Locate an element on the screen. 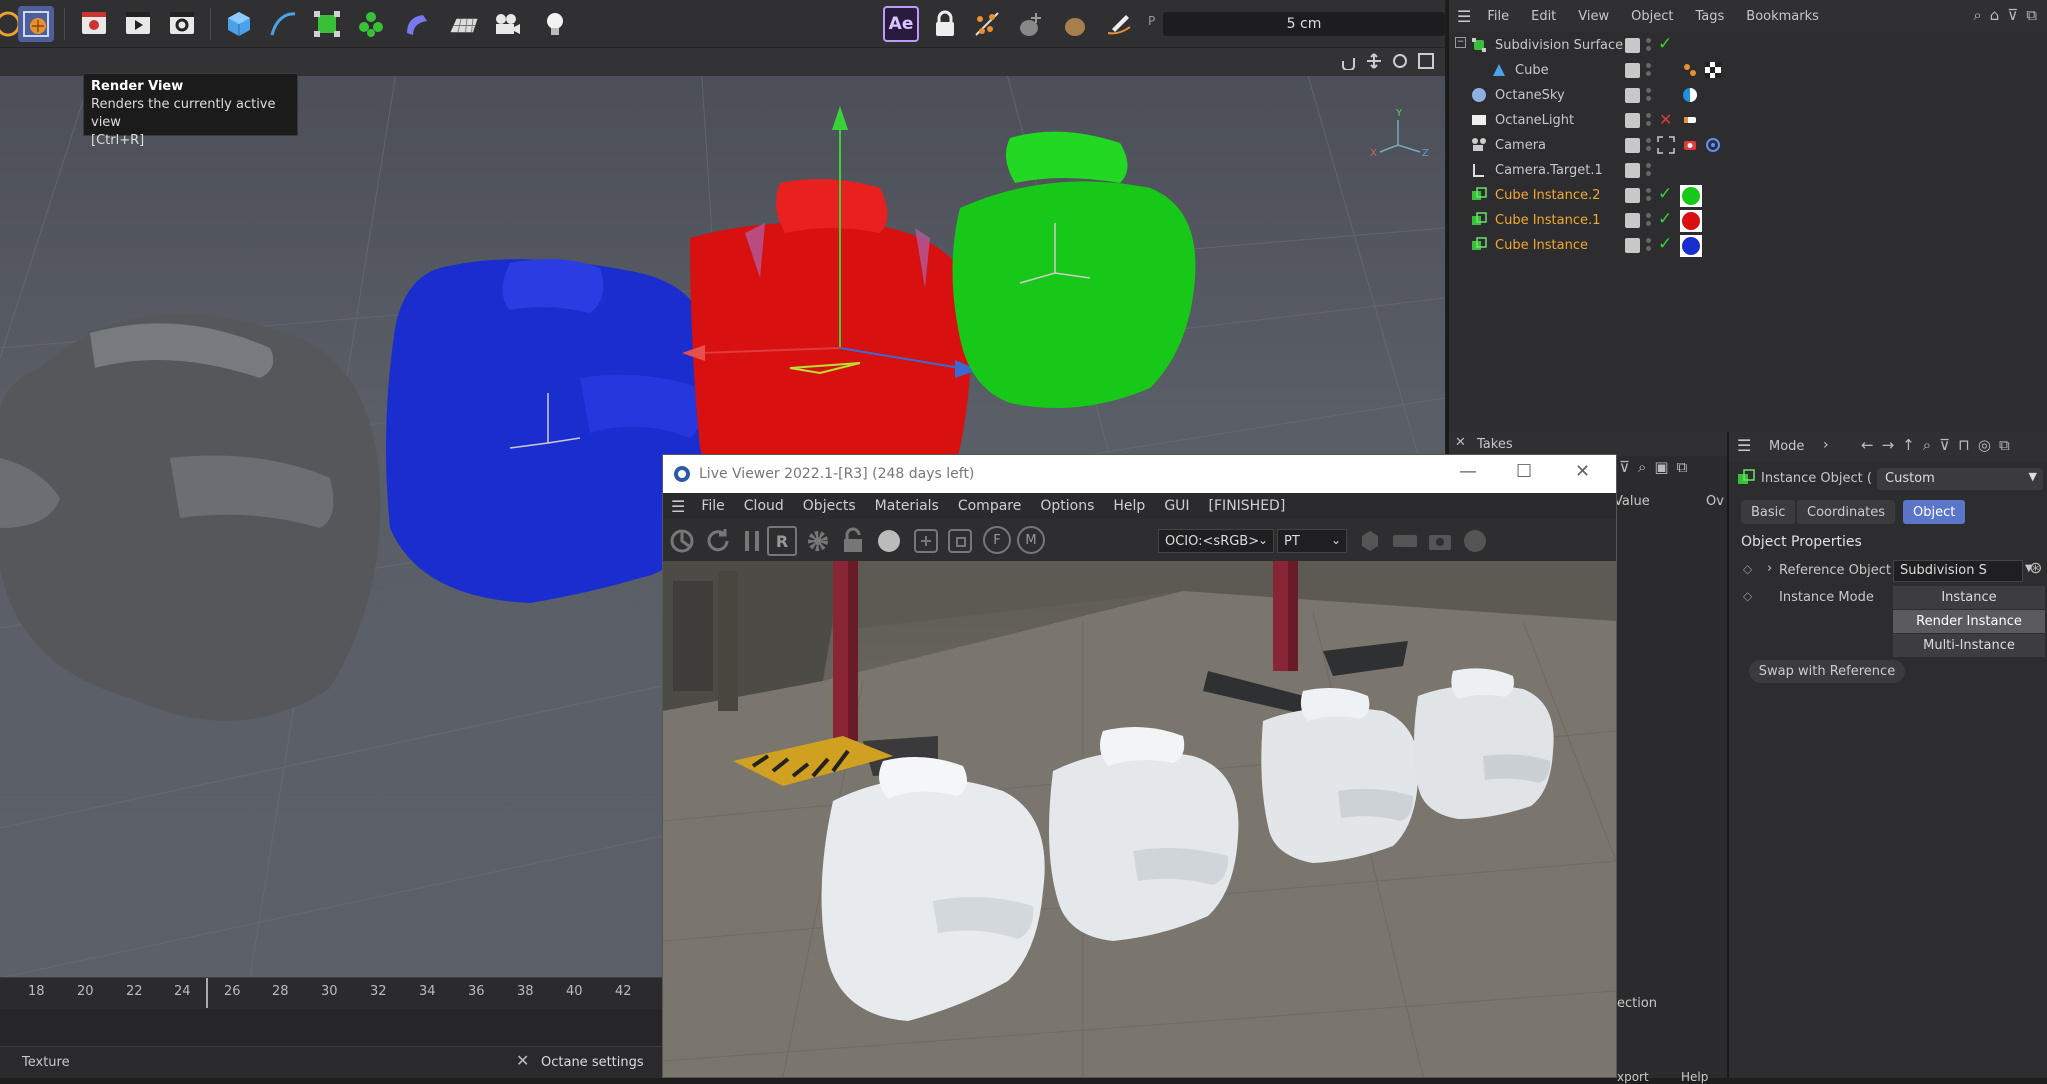 Image resolution: width=2047 pixels, height=1084 pixels. minimize-icon: — is located at coordinates (1468, 471).